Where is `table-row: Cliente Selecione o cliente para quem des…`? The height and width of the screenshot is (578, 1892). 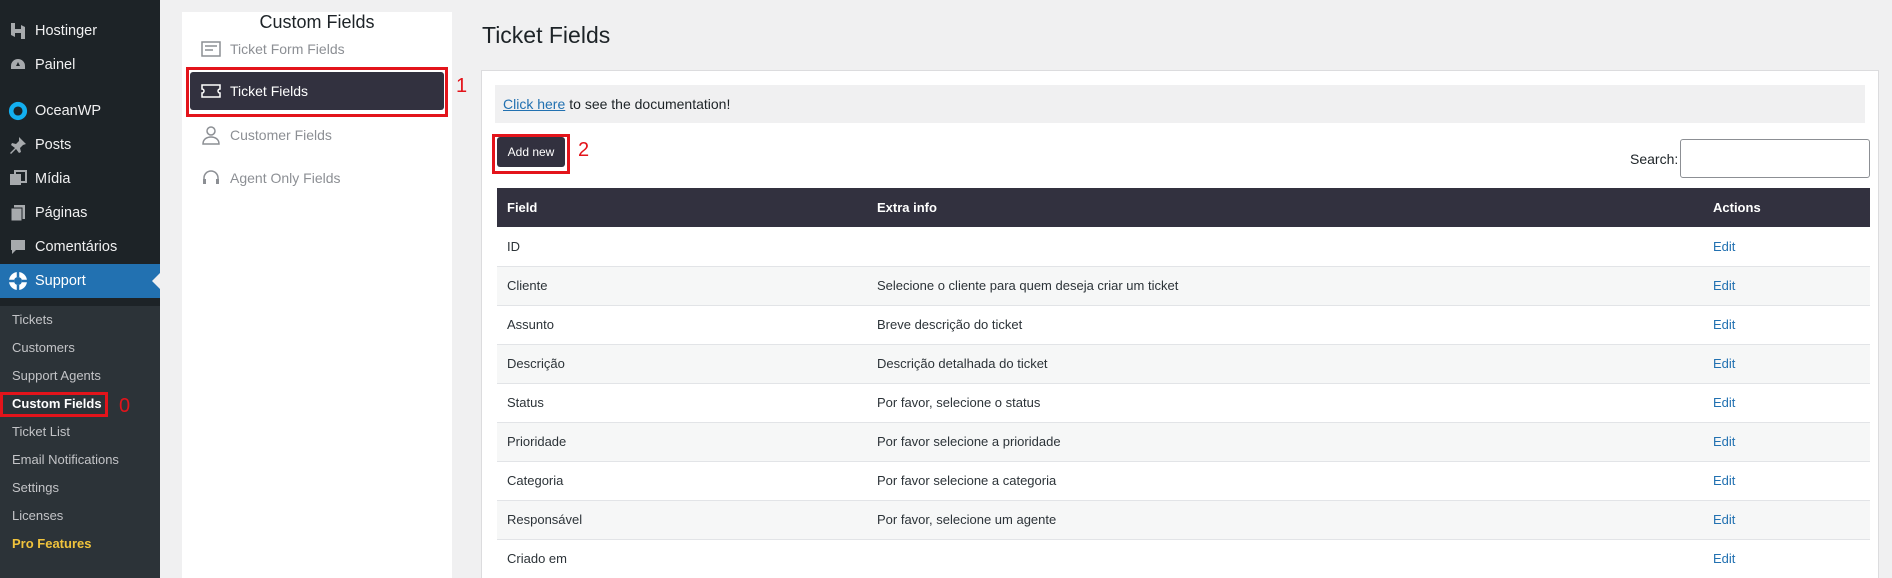
table-row: Cliente Selecione o cliente para quem des… is located at coordinates (1183, 285).